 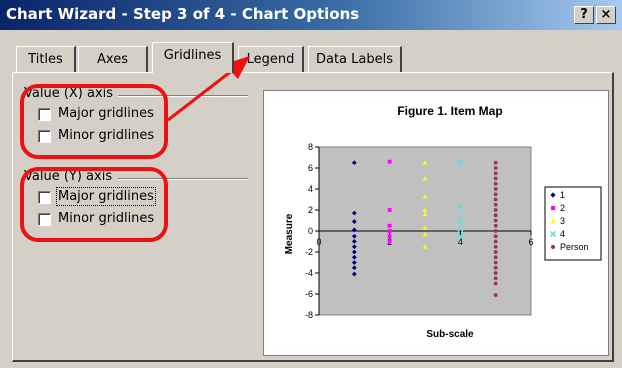 I want to click on y-axis-label: Measure, so click(x=289, y=233).